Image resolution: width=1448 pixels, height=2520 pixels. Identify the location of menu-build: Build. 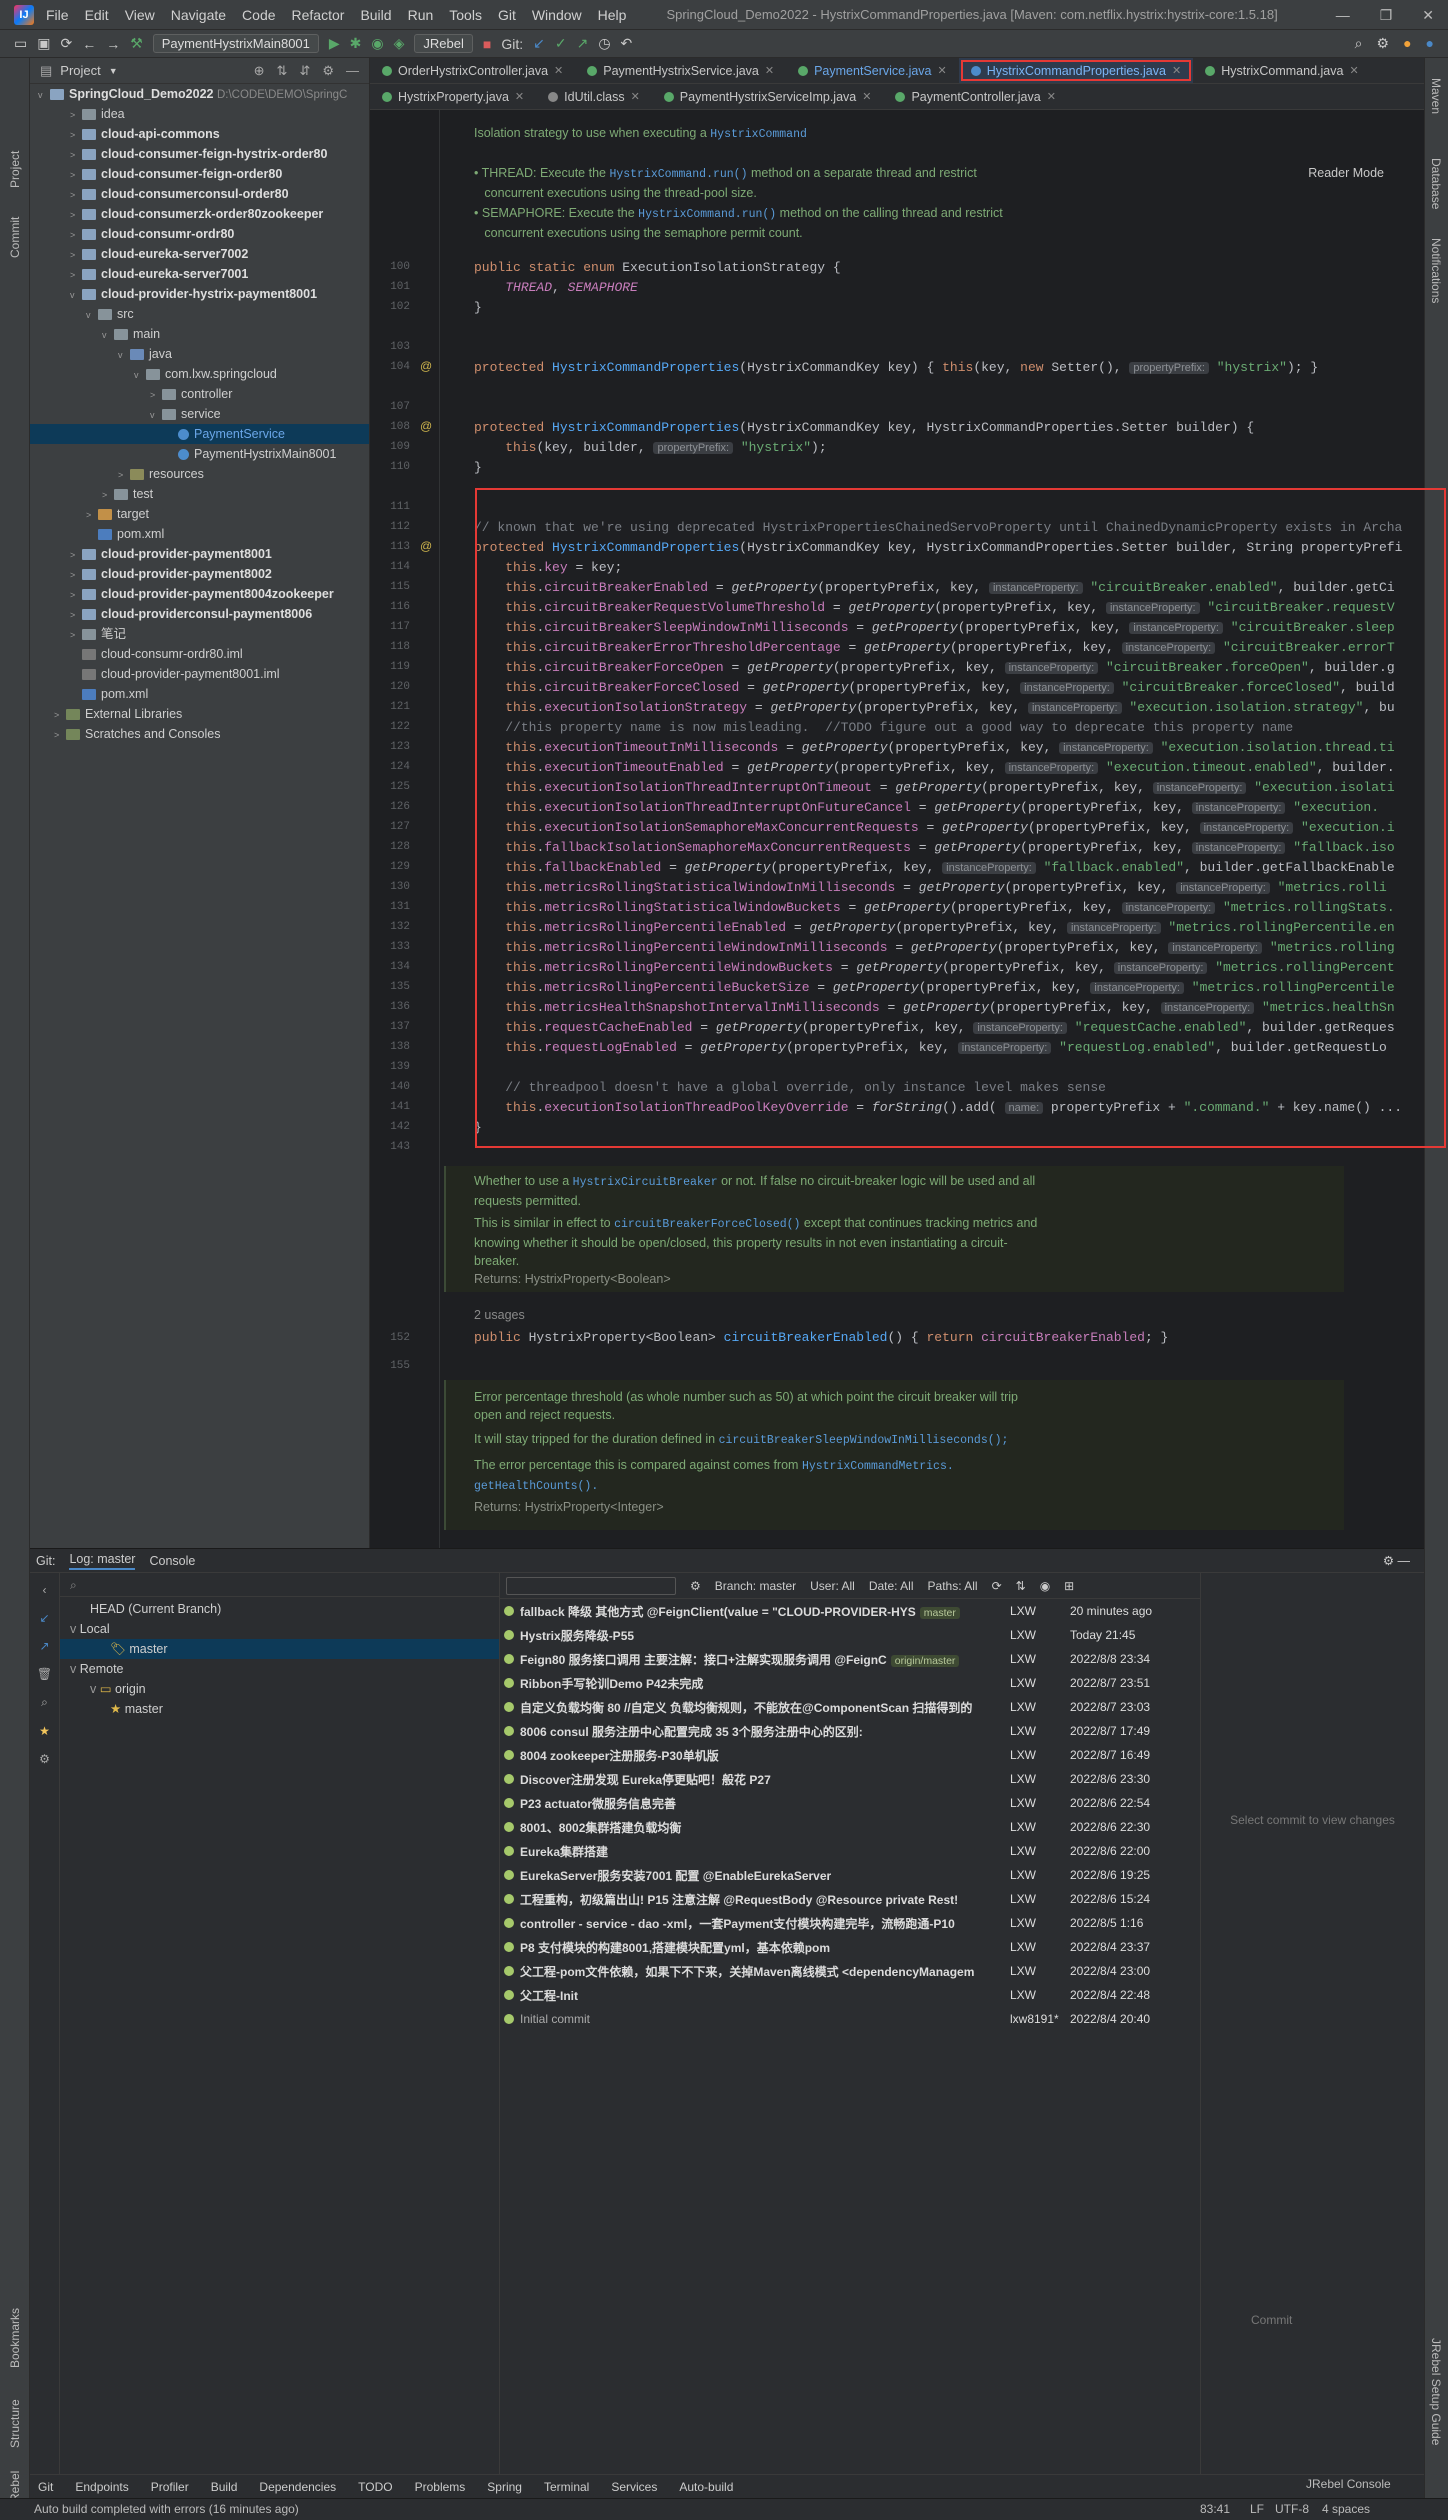
(375, 15).